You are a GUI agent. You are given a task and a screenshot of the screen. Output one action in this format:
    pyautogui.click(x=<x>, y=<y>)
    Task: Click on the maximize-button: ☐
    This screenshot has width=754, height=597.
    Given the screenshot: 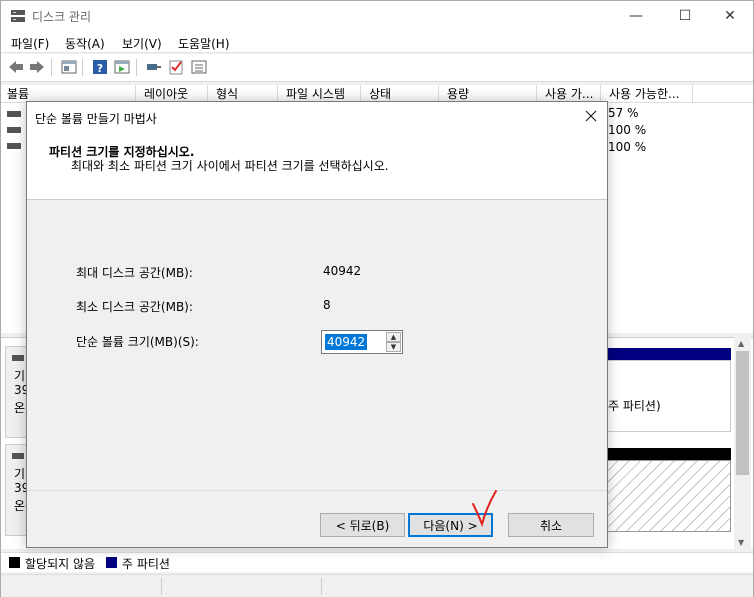 What is the action you would take?
    pyautogui.click(x=685, y=16)
    